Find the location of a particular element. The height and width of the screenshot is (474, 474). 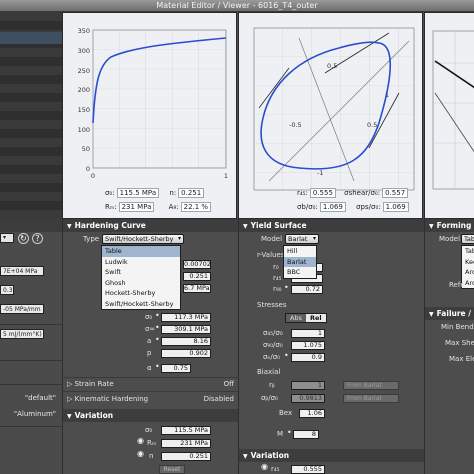

abs-option: Abs is located at coordinates (296, 318).